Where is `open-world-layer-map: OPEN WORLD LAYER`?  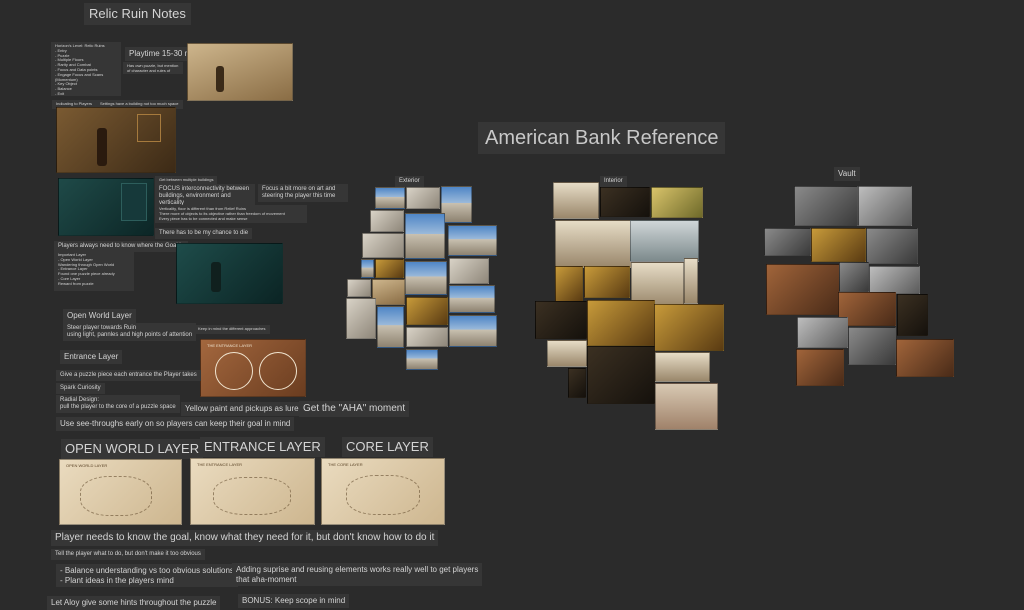 open-world-layer-map: OPEN WORLD LAYER is located at coordinates (120, 492).